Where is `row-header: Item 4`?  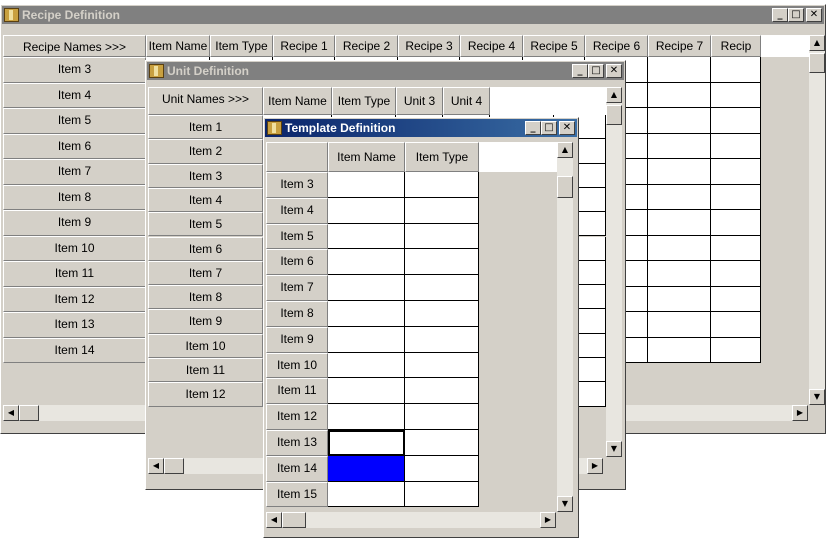
row-header: Item 4 is located at coordinates (297, 210).